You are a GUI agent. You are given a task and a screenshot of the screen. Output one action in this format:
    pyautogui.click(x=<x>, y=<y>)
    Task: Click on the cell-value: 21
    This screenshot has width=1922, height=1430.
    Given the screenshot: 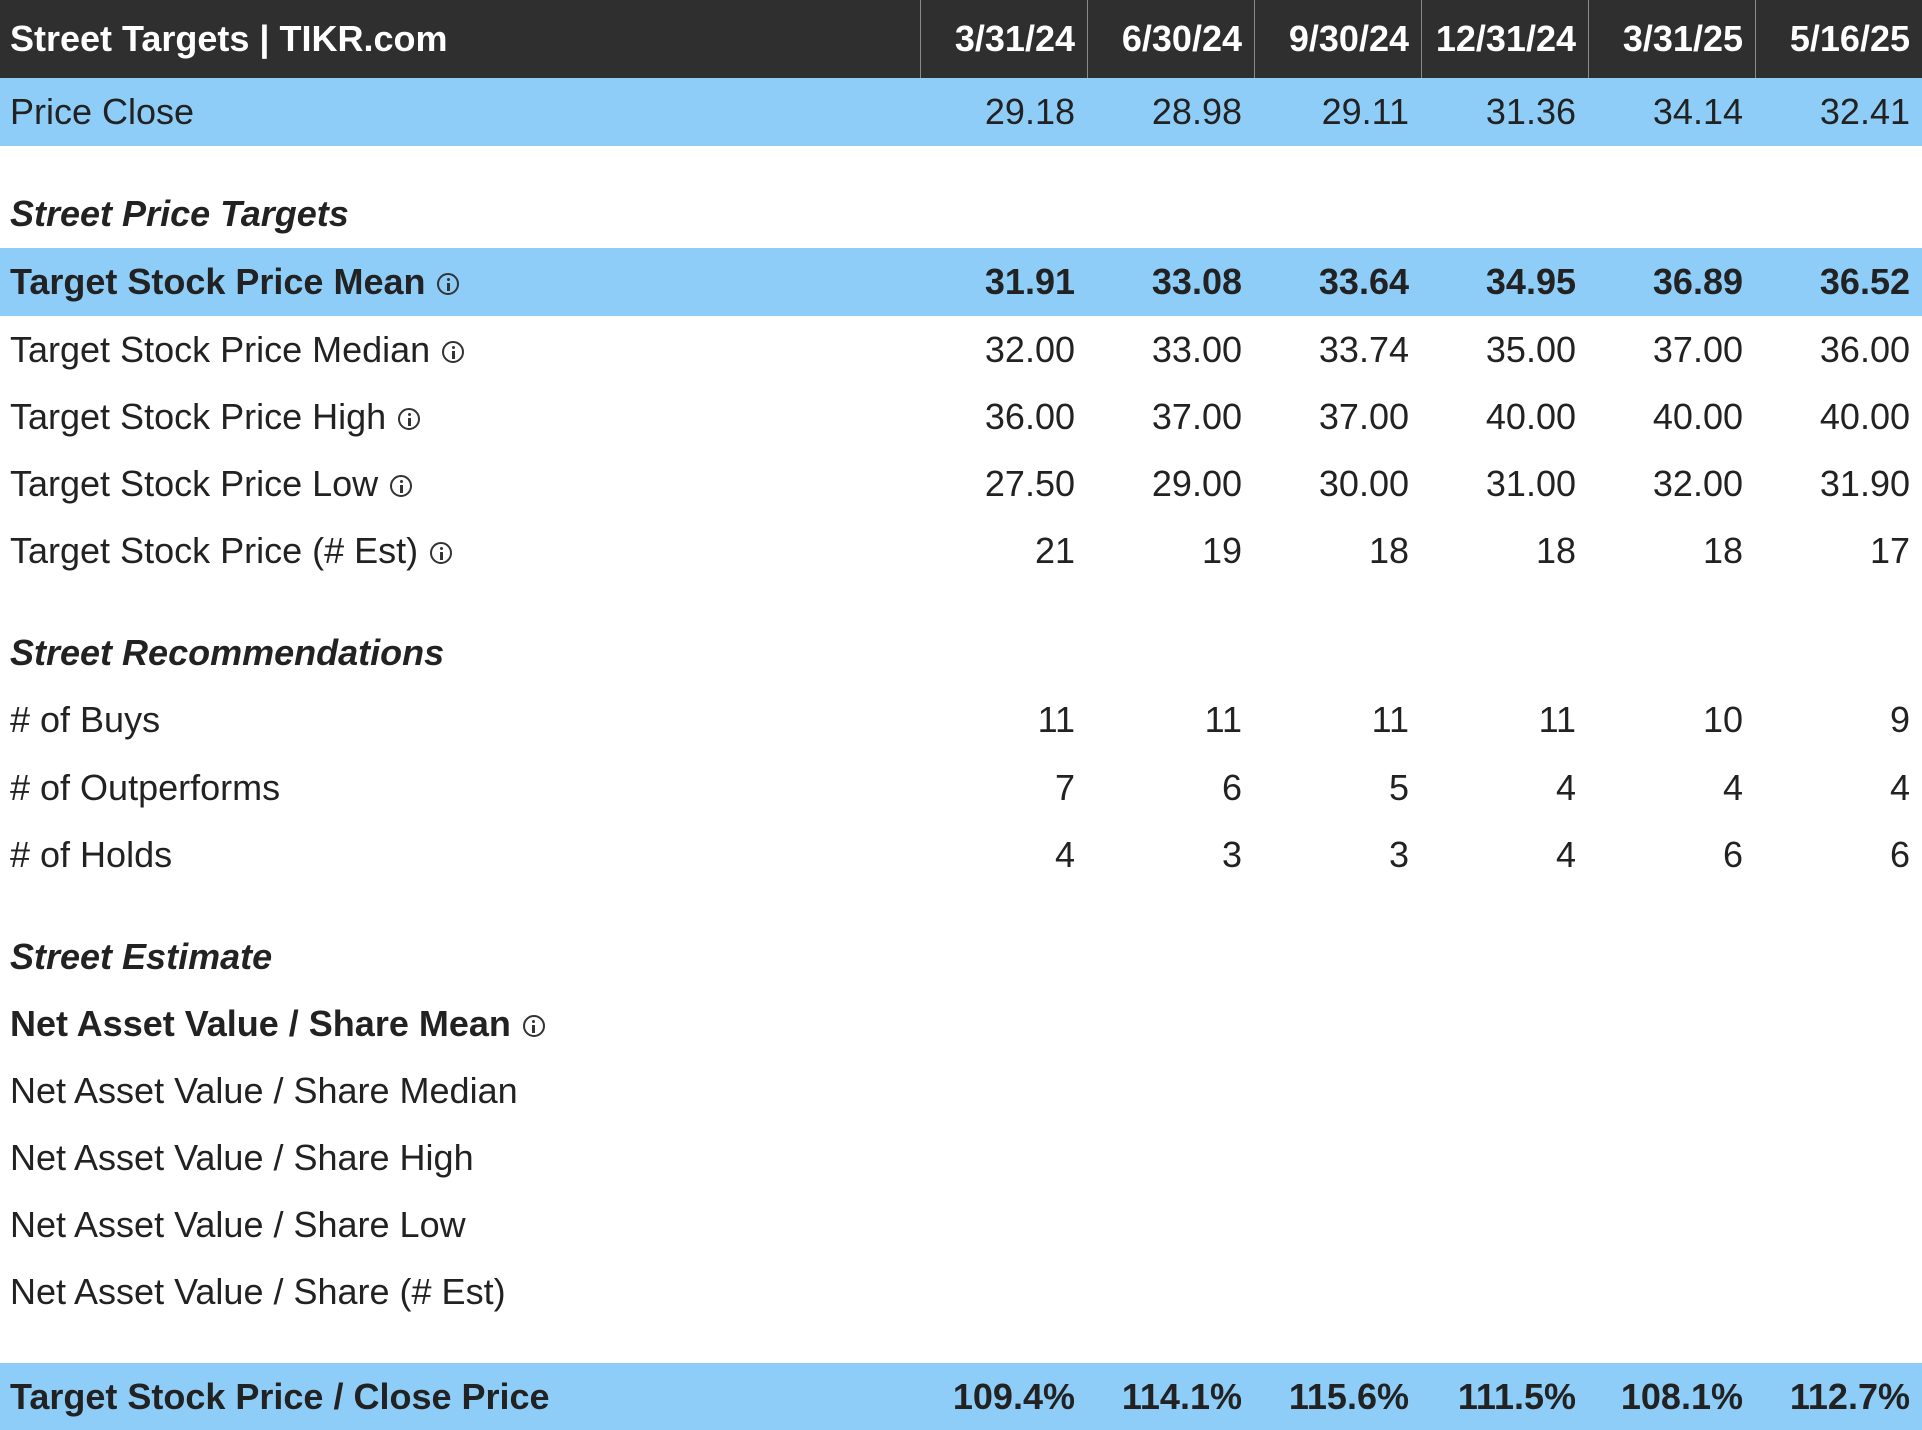 What is the action you would take?
    pyautogui.click(x=1054, y=550)
    